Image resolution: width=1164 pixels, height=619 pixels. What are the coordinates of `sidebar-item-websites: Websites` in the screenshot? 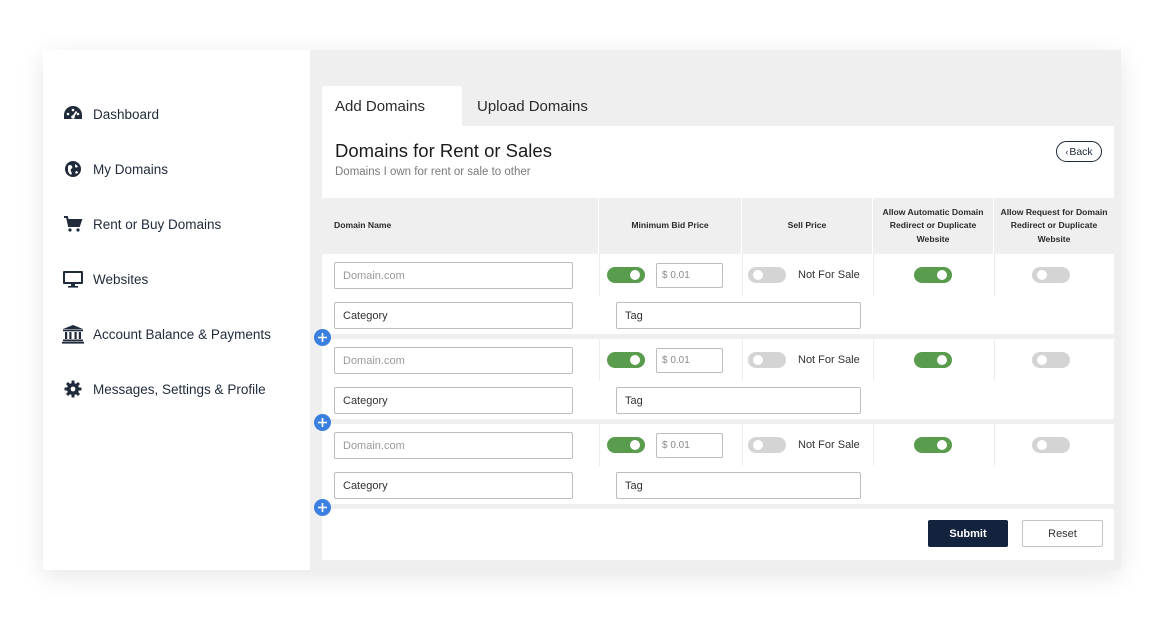 It's located at (105, 279).